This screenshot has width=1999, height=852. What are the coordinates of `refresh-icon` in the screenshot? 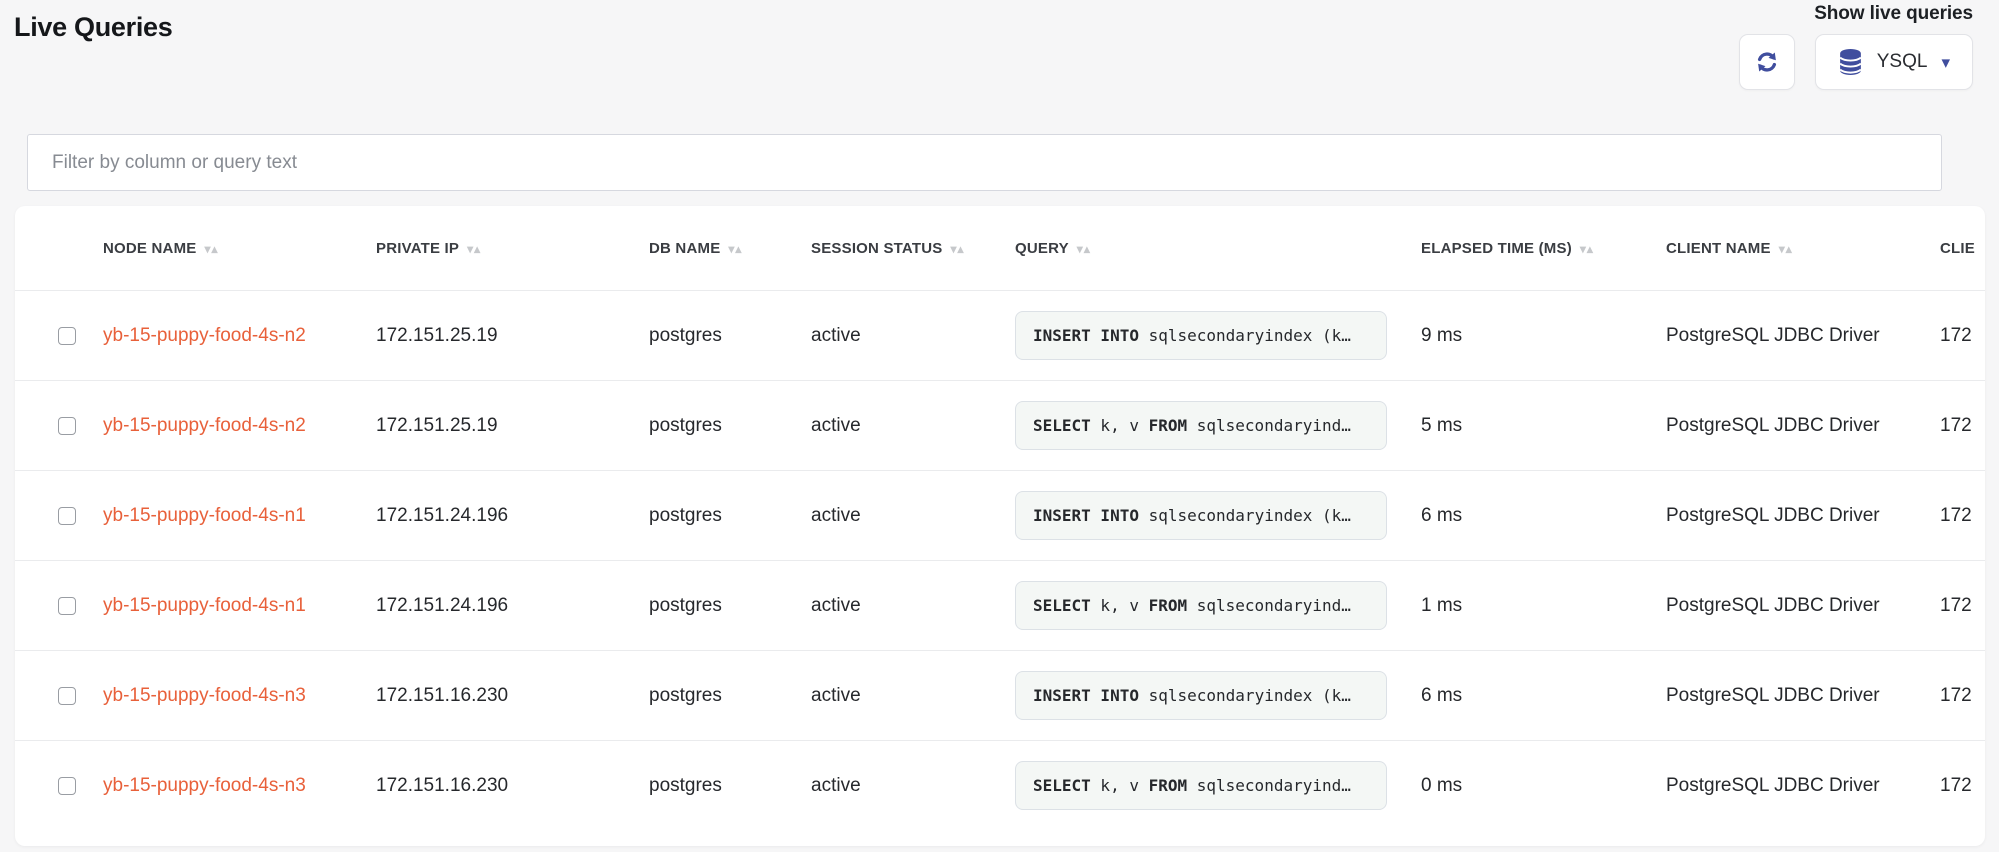 It's located at (1767, 62).